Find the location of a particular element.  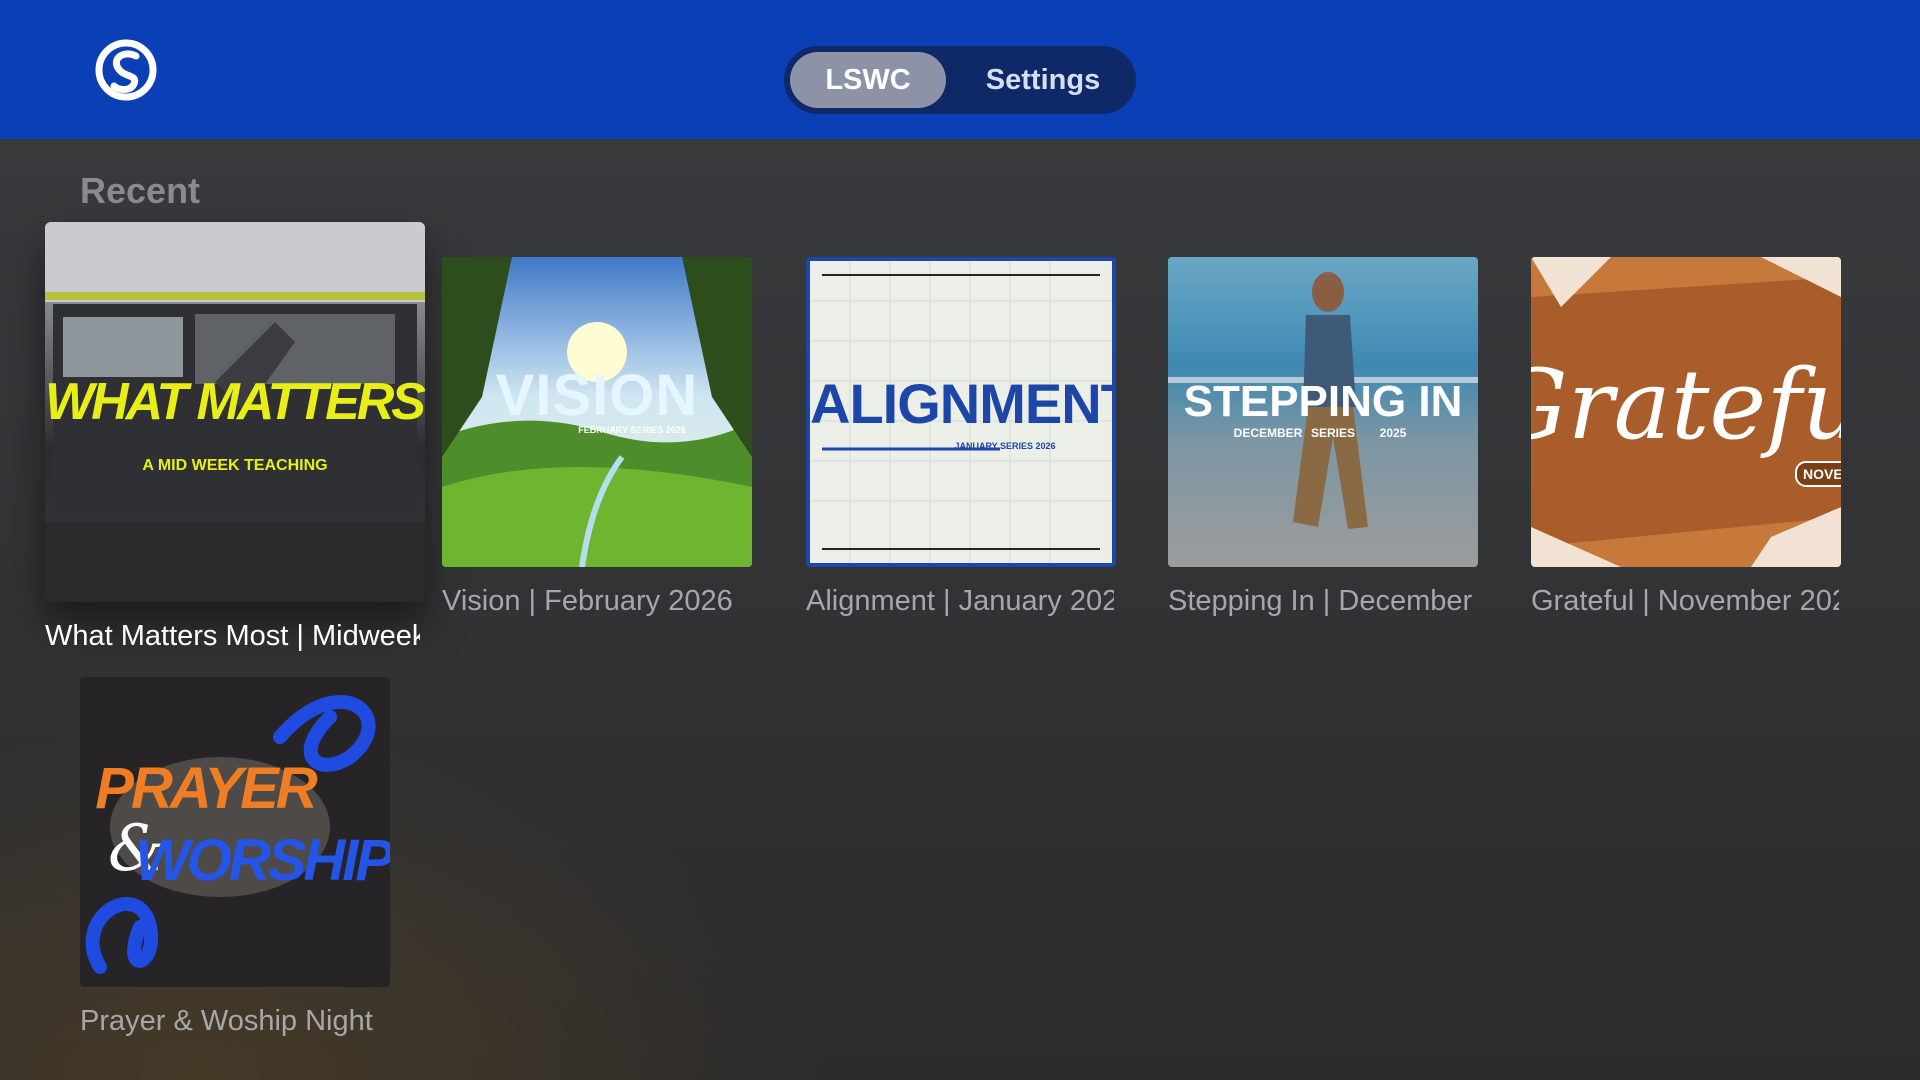

artwork-badge: NOVE is located at coordinates (1818, 474).